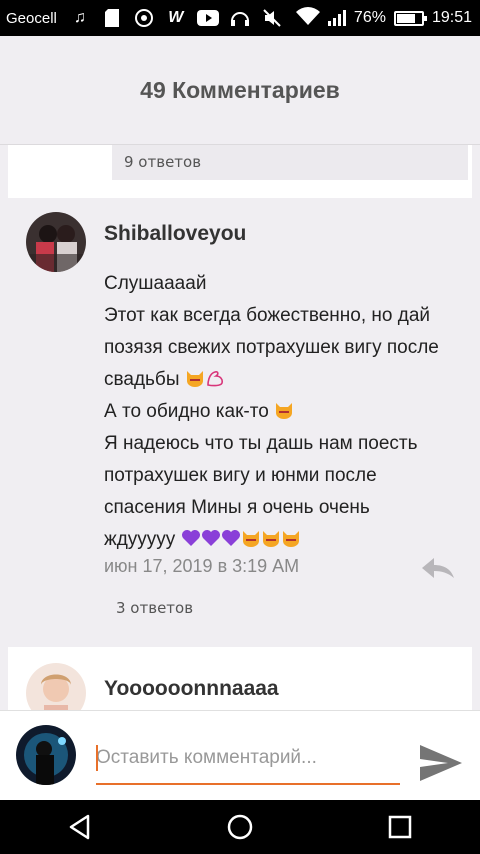 The height and width of the screenshot is (854, 480). I want to click on w-app-icon: W, so click(176, 17).